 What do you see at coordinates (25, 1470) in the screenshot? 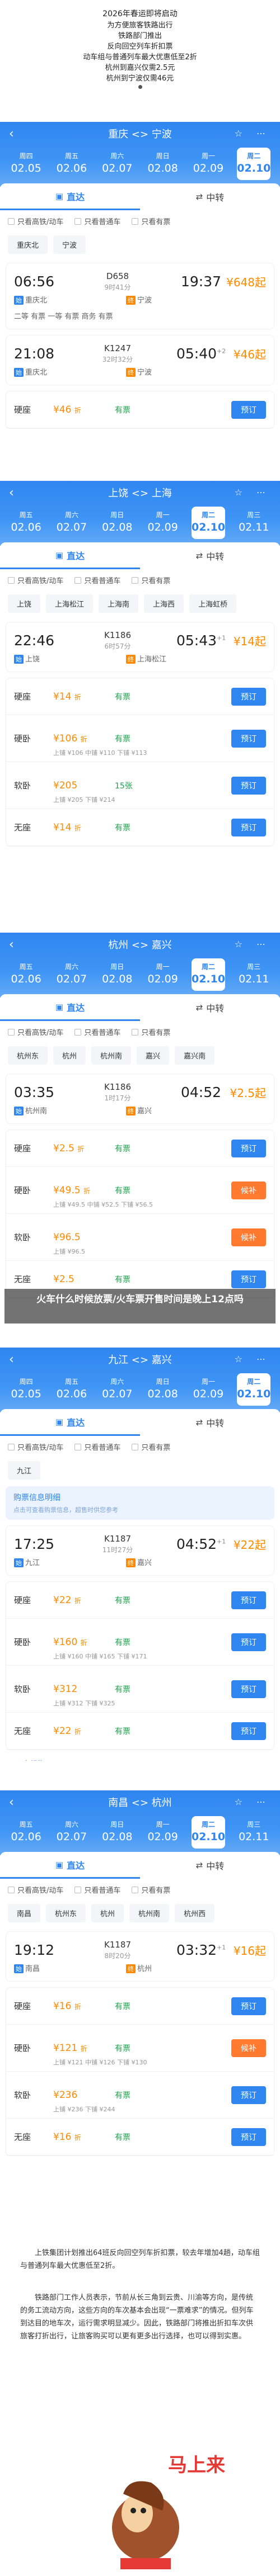
I see `station-chip: 九江` at bounding box center [25, 1470].